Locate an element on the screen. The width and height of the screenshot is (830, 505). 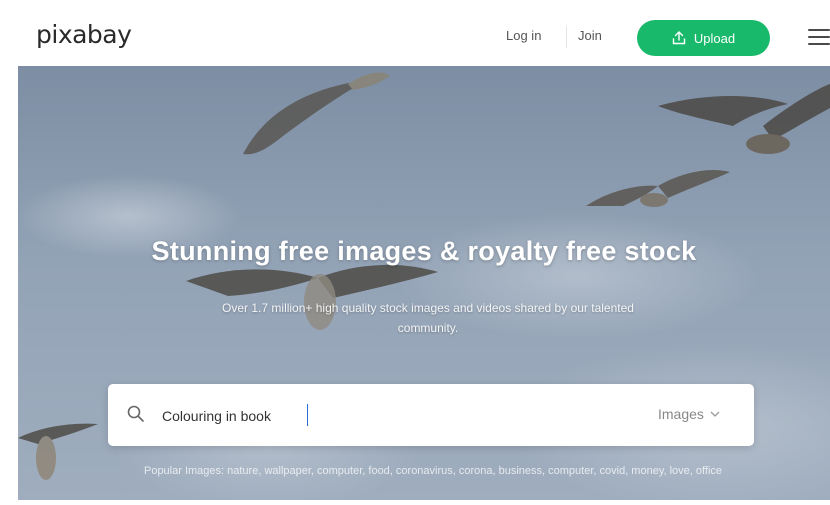
search-bar: Images is located at coordinates (431, 415).